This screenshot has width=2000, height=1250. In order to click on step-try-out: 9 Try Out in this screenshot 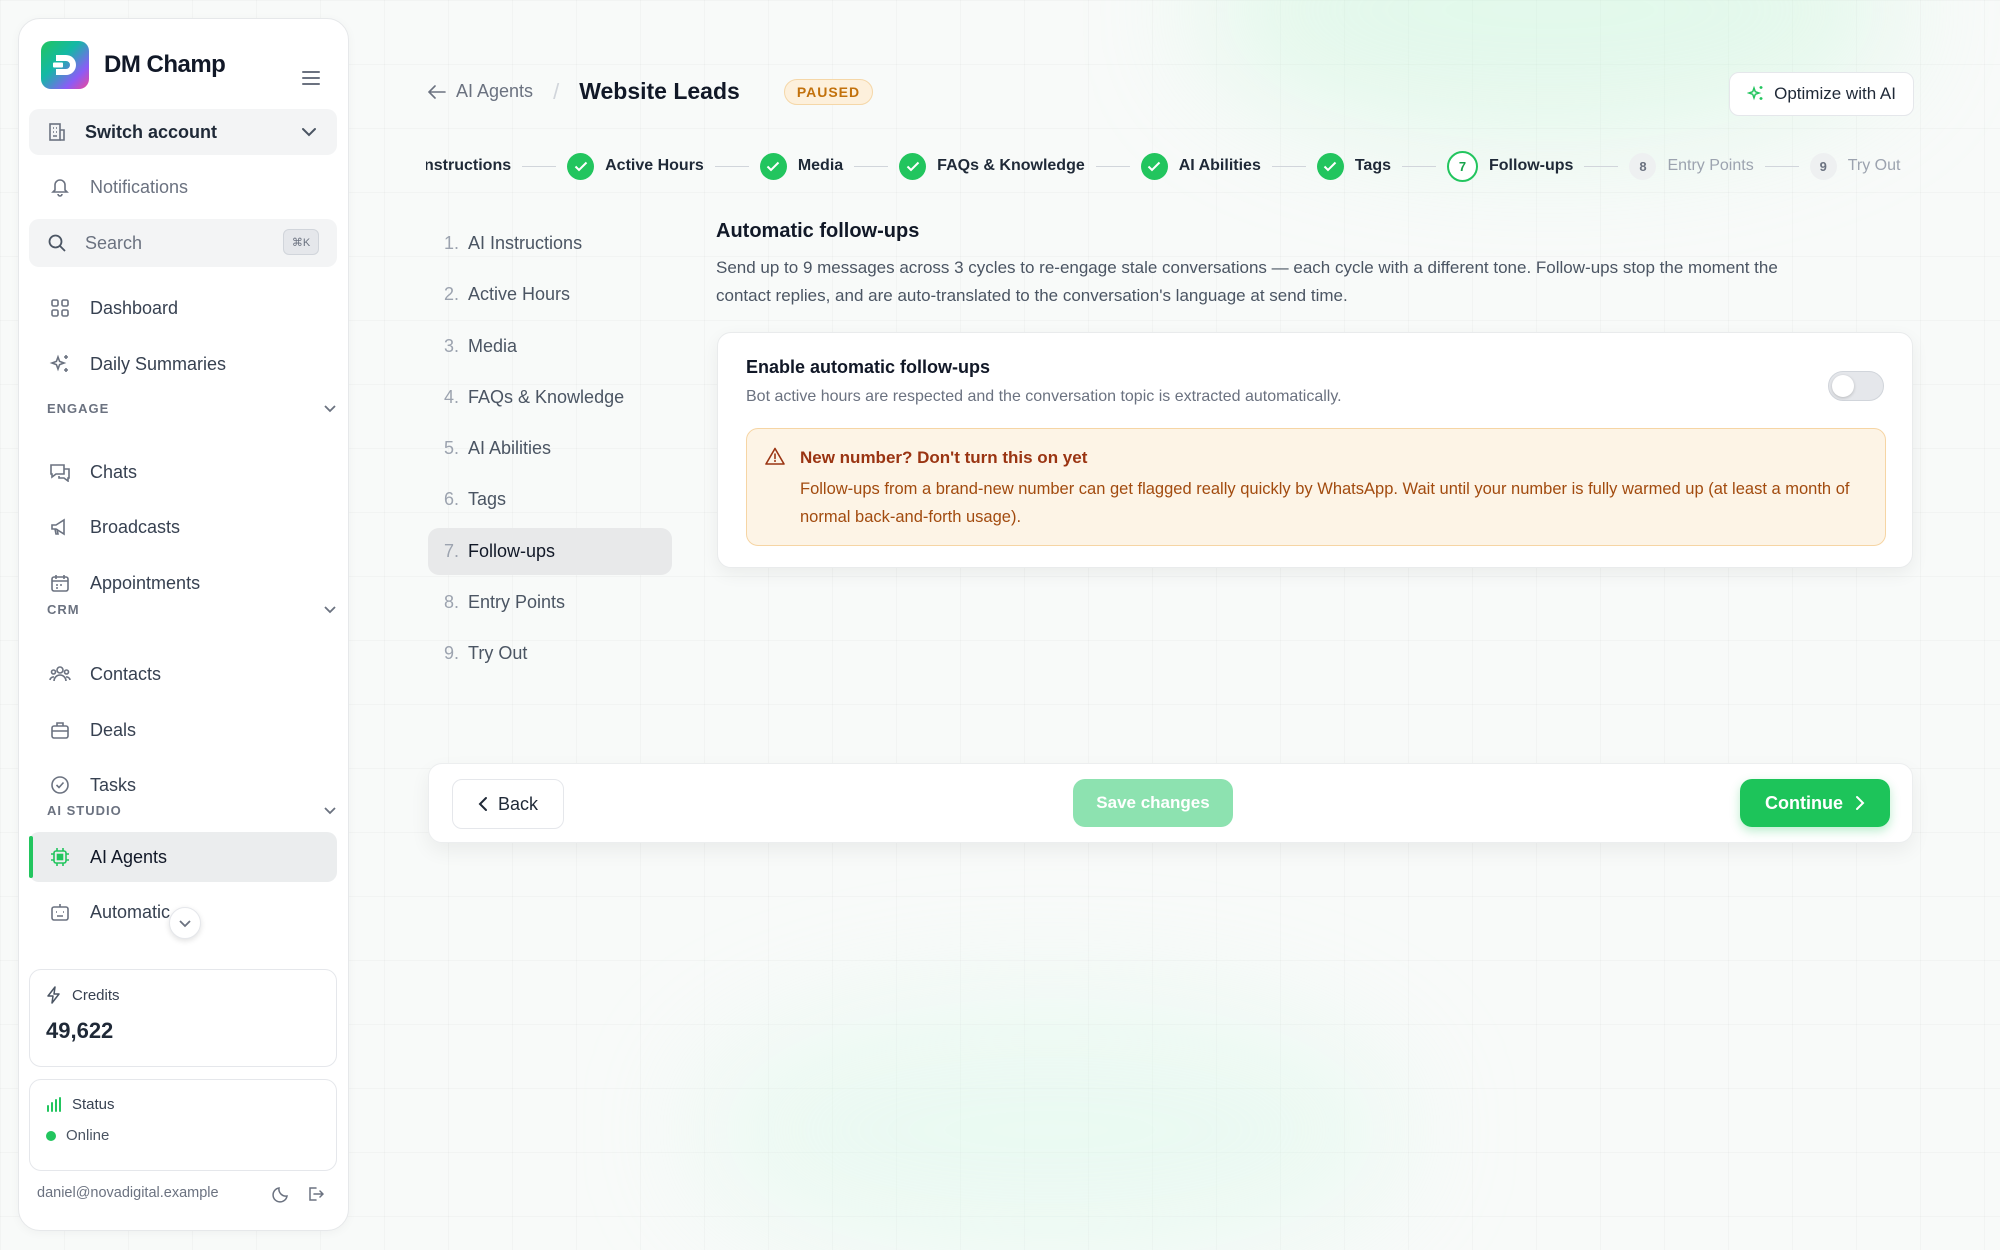, I will do `click(1854, 166)`.